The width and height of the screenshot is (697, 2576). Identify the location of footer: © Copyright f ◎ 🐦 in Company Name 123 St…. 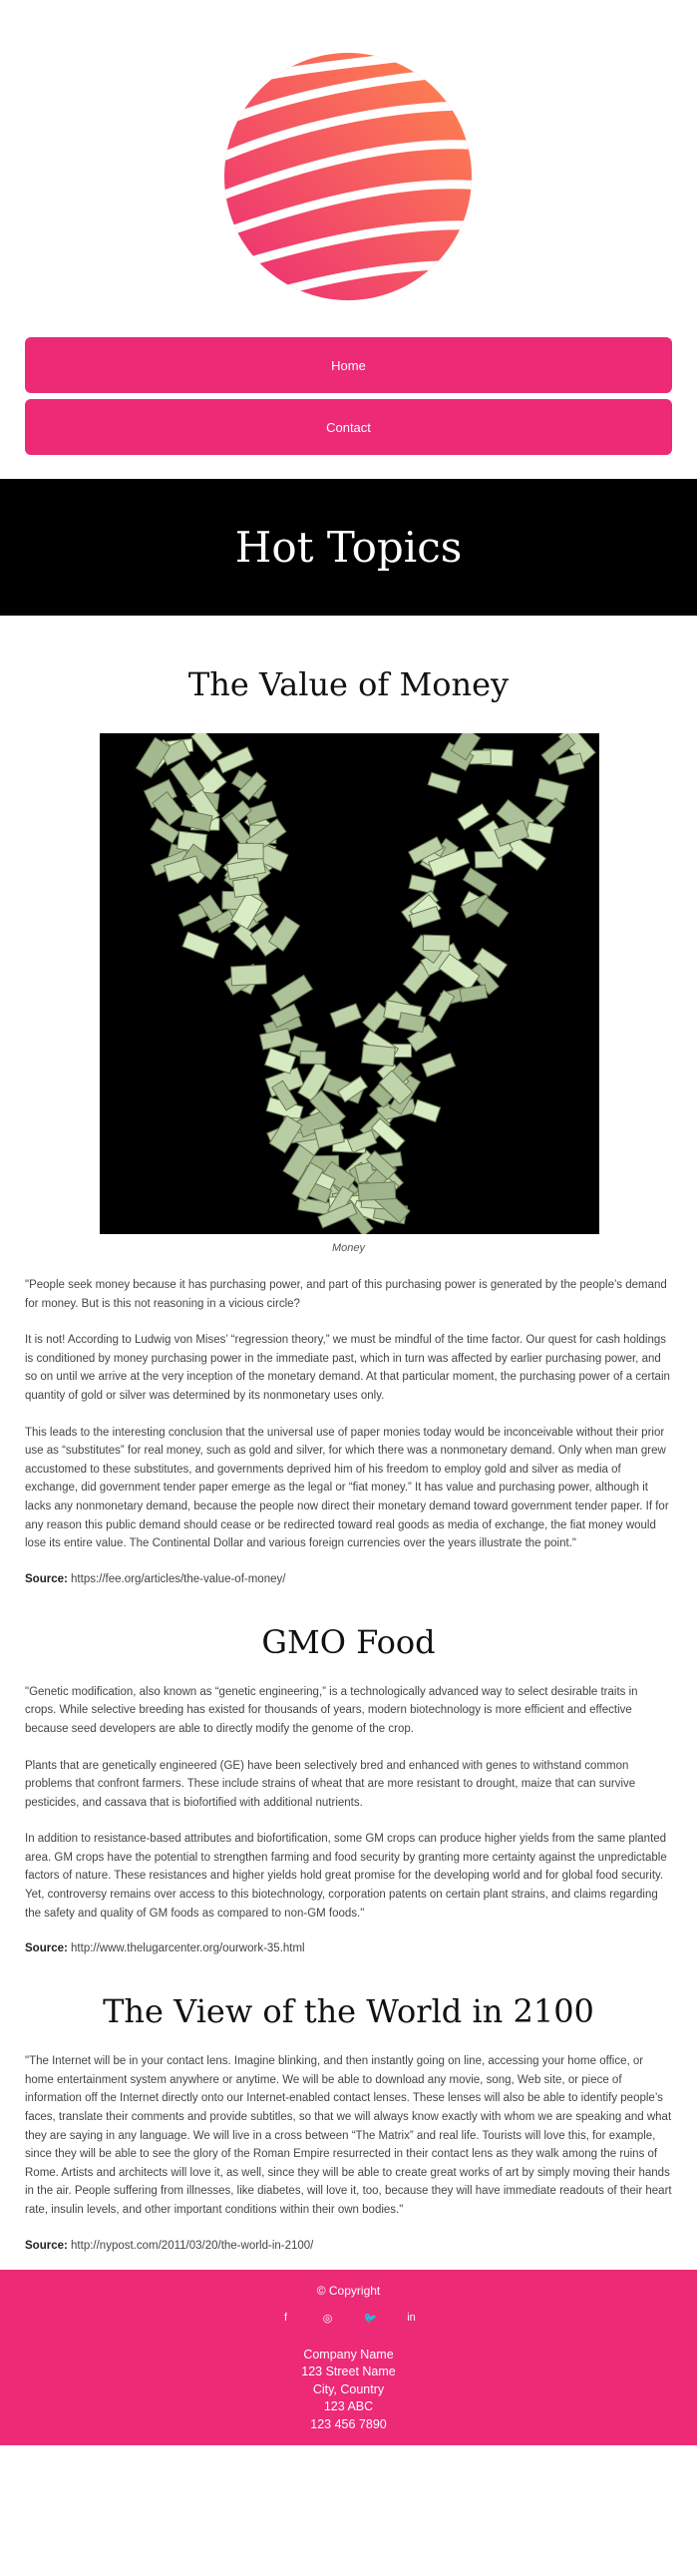
(348, 2357).